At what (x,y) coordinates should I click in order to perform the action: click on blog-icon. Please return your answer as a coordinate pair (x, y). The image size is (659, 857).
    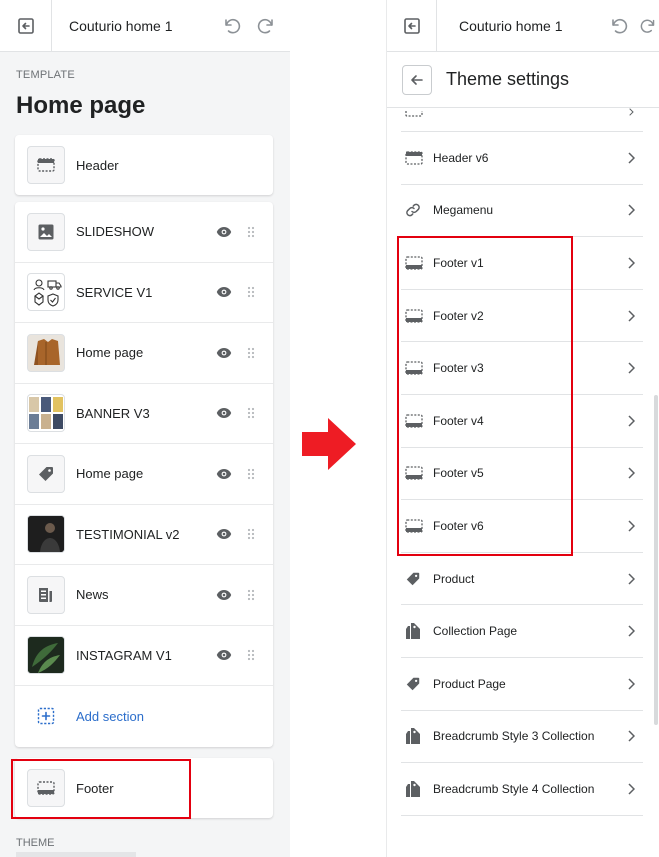
    Looking at the image, I should click on (46, 594).